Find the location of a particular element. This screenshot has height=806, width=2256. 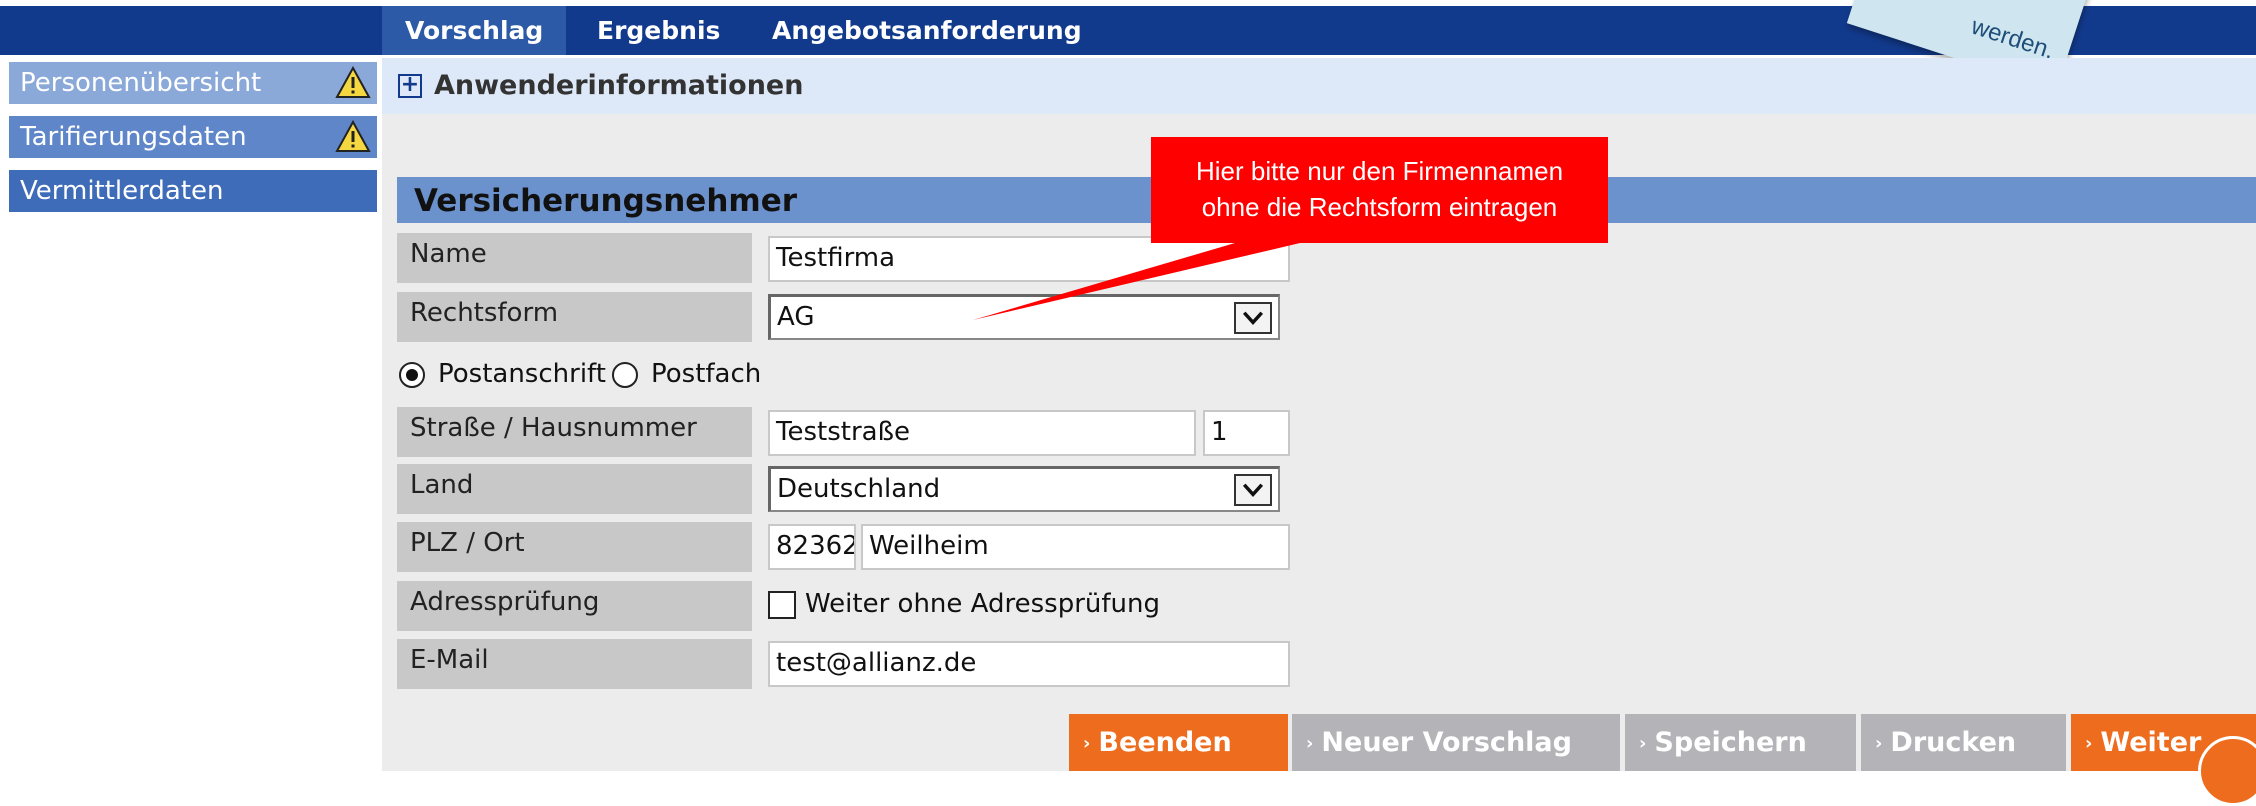

callout-line-2: ohne die Rechtsform eintragen is located at coordinates (1379, 207).